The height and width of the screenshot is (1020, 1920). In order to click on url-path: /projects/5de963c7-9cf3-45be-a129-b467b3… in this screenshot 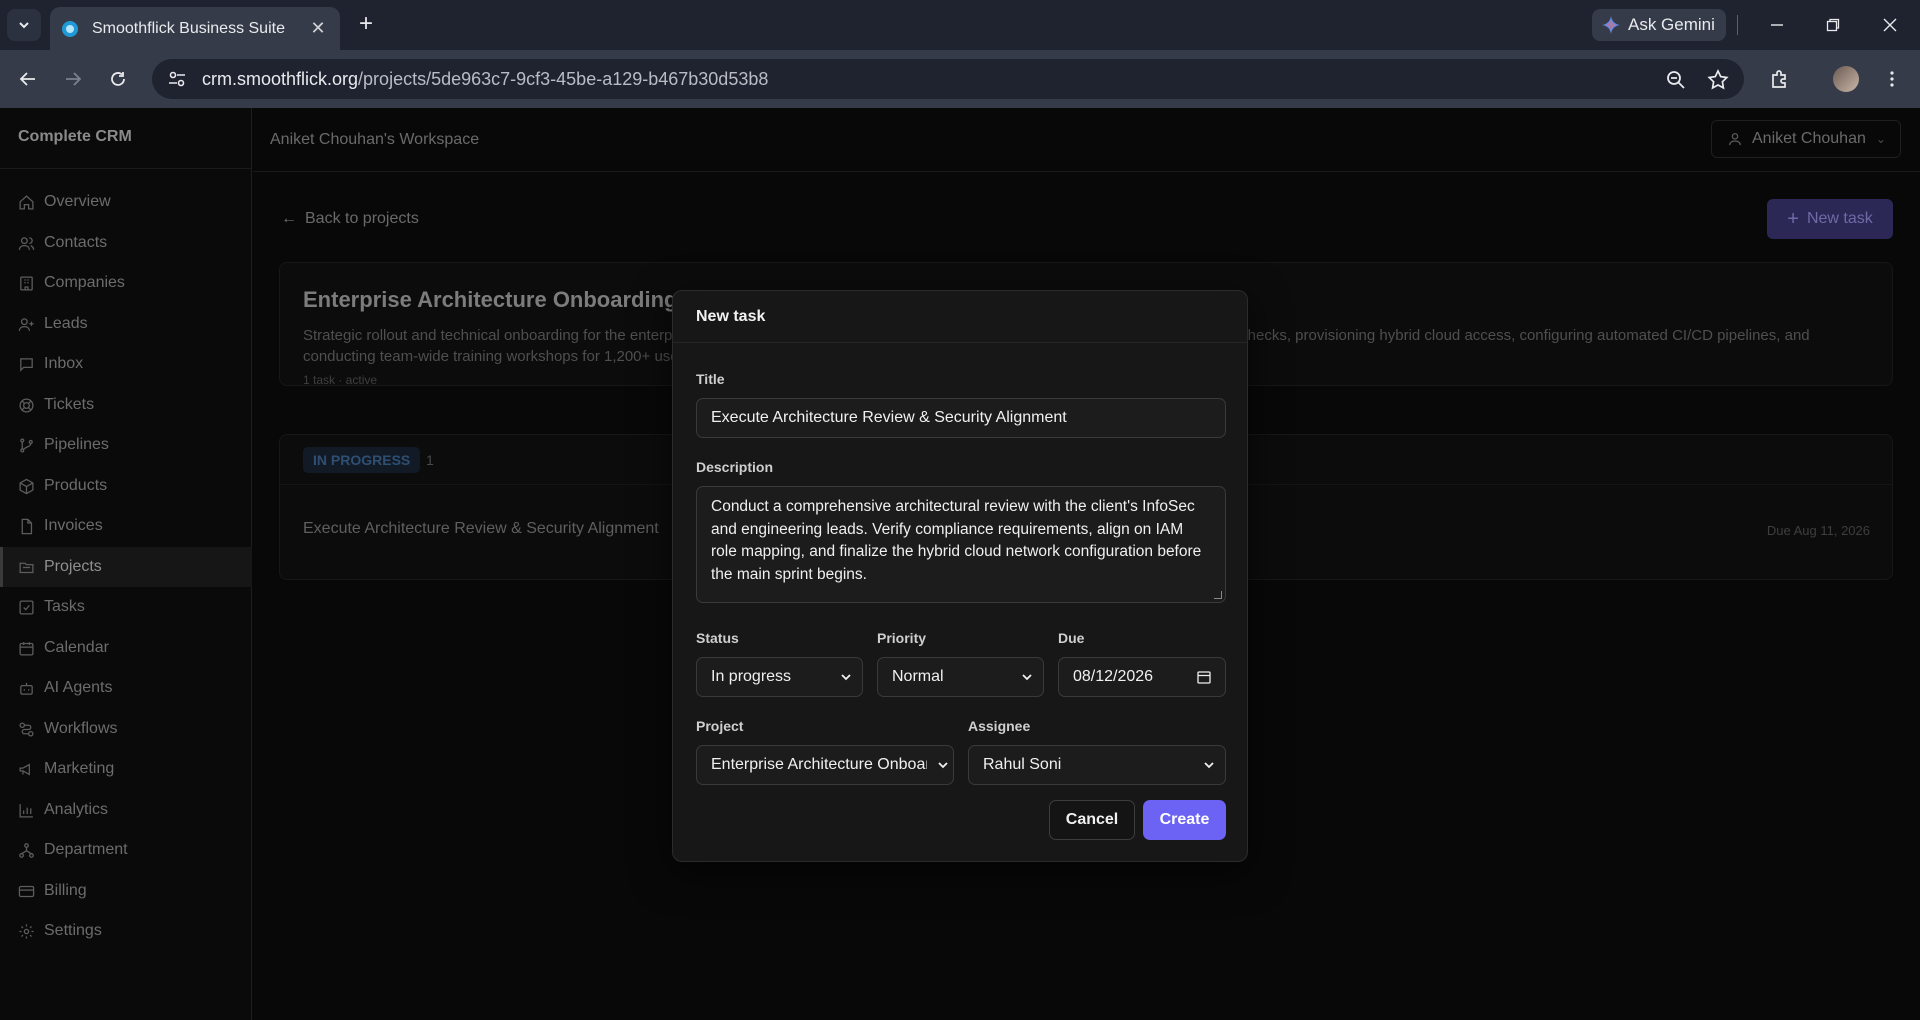, I will do `click(563, 78)`.